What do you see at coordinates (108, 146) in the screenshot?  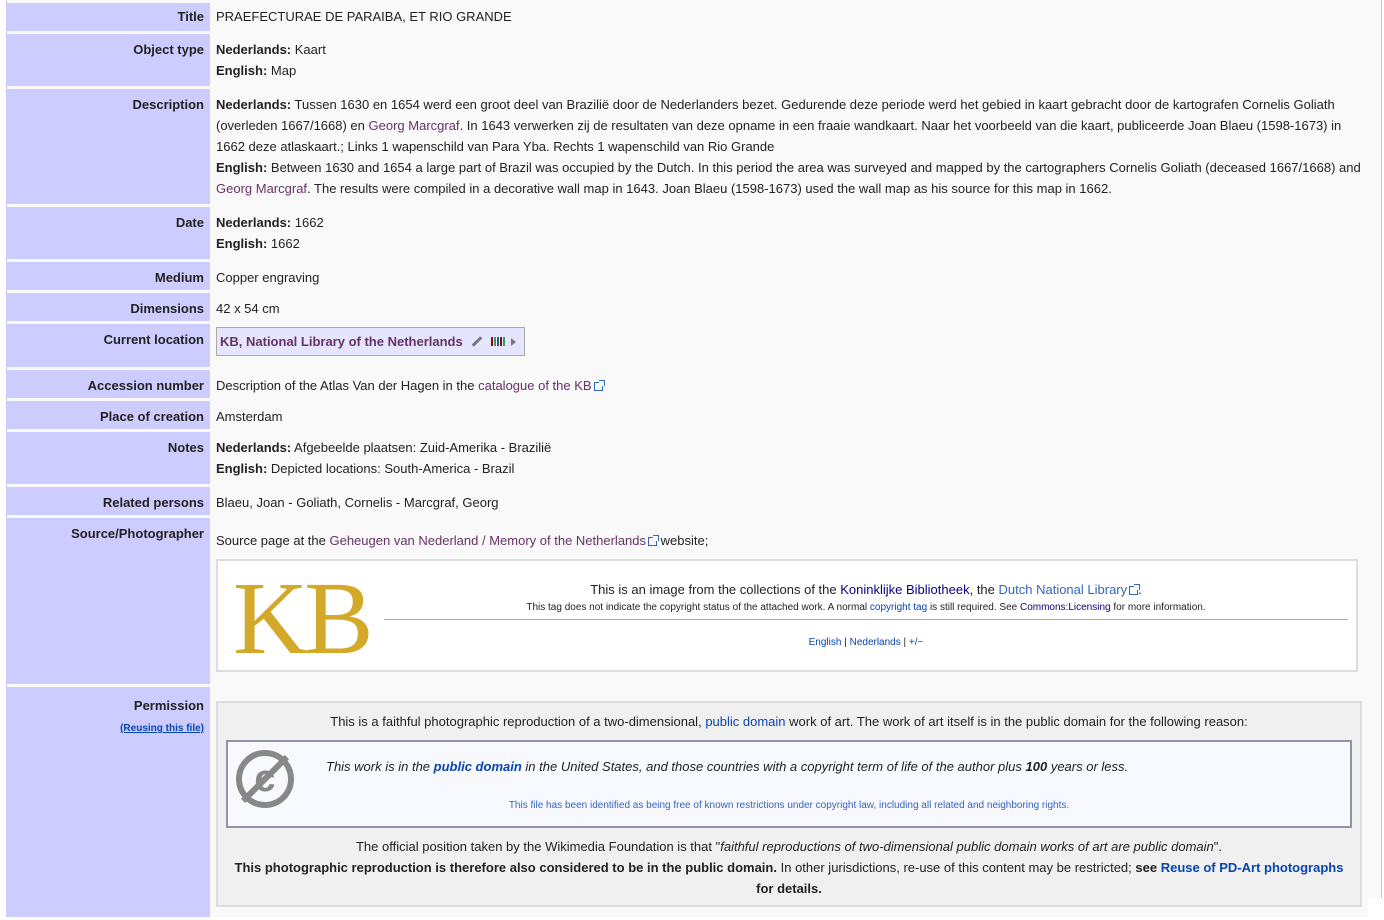 I see `label-description: Description` at bounding box center [108, 146].